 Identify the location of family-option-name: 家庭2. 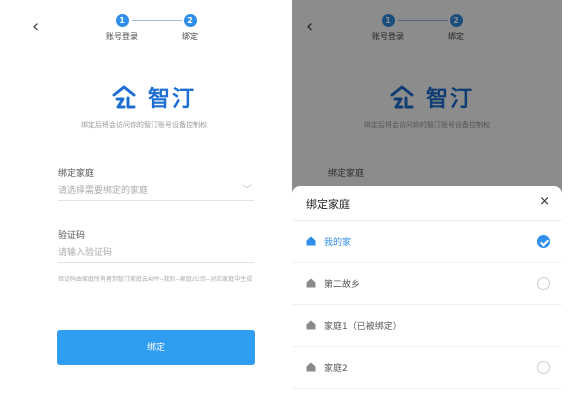
(336, 369).